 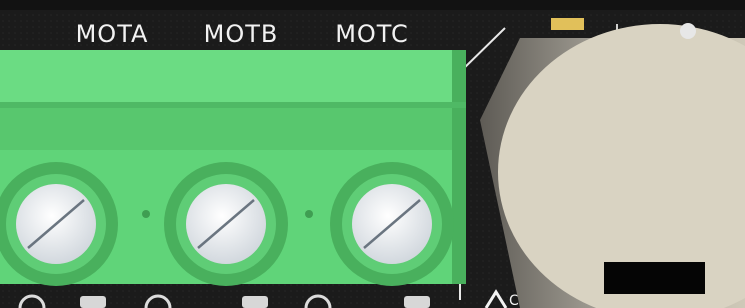 I want to click on terminal-mid-band, so click(x=233, y=129).